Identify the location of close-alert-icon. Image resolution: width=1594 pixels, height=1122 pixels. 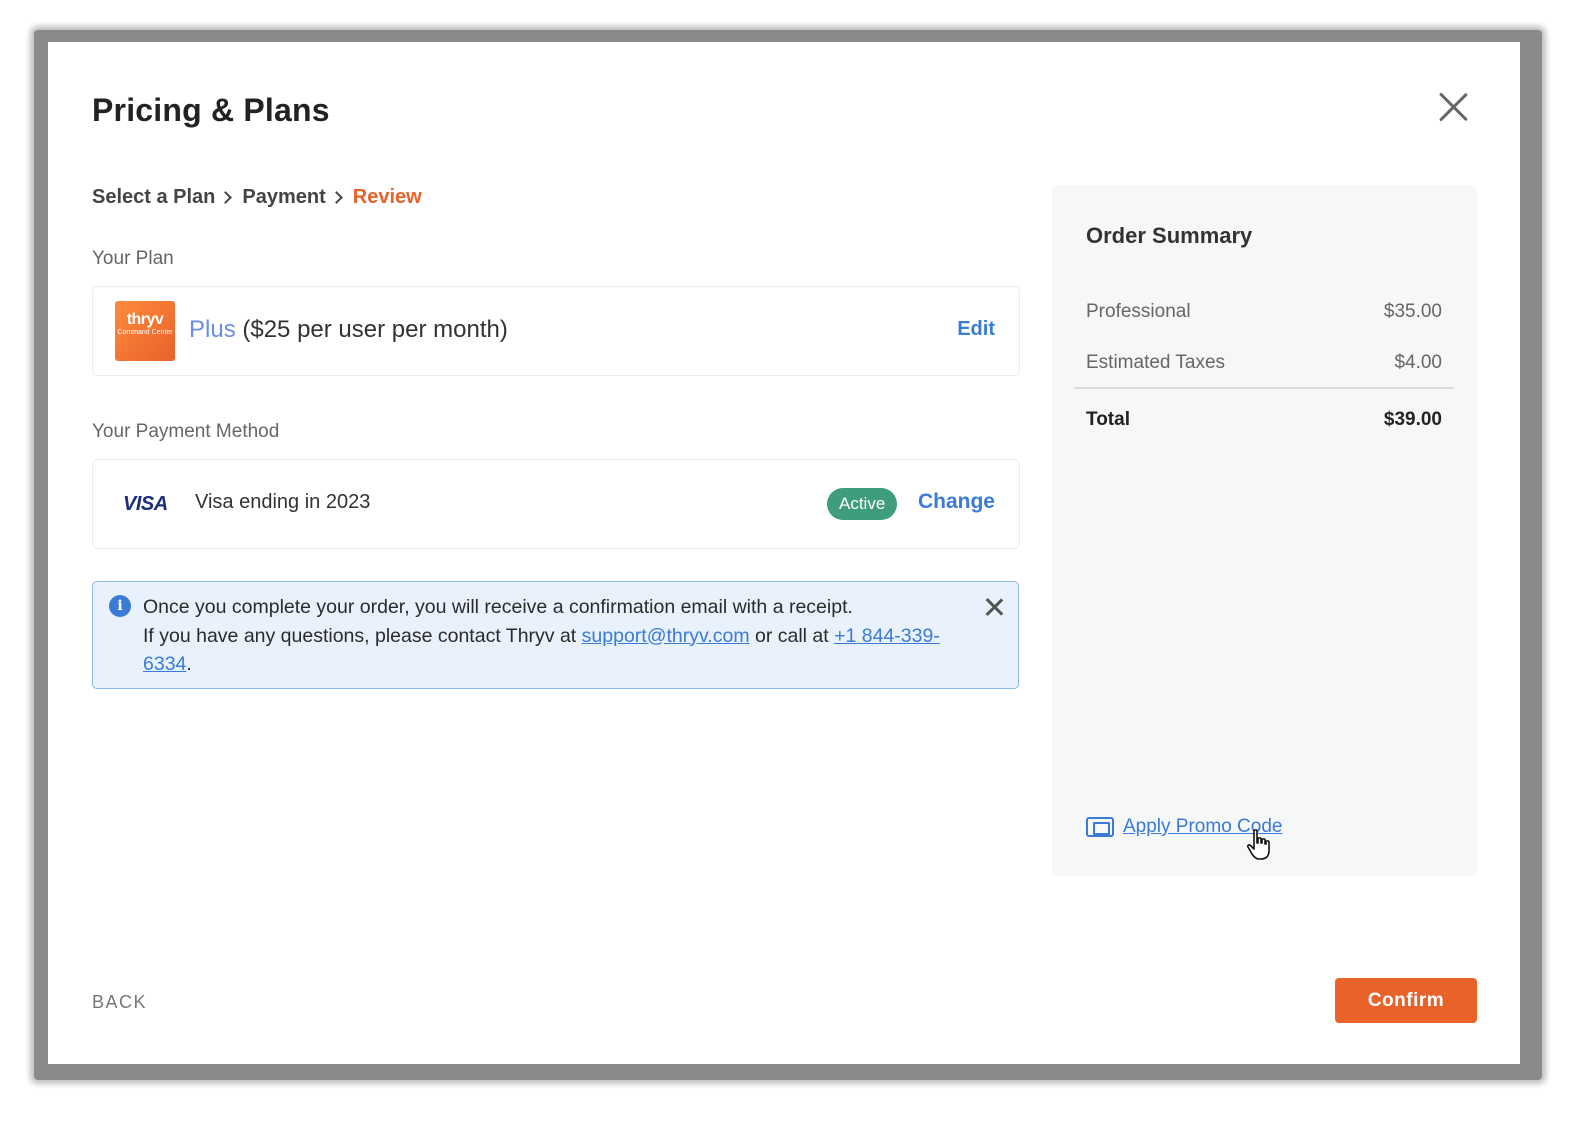
(994, 607).